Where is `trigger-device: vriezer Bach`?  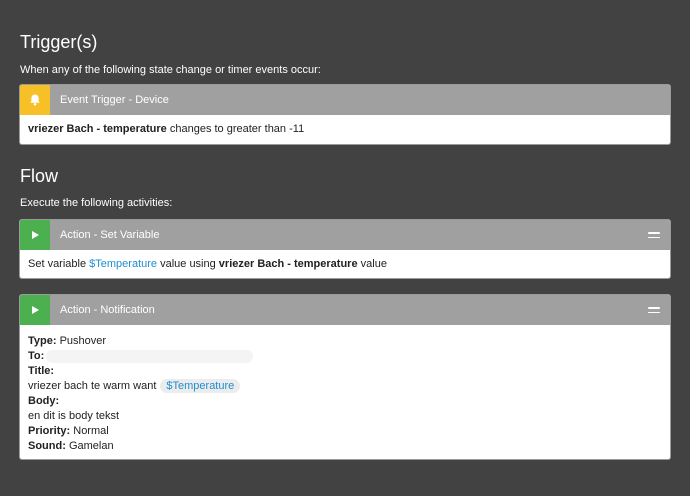
trigger-device: vriezer Bach is located at coordinates (61, 129).